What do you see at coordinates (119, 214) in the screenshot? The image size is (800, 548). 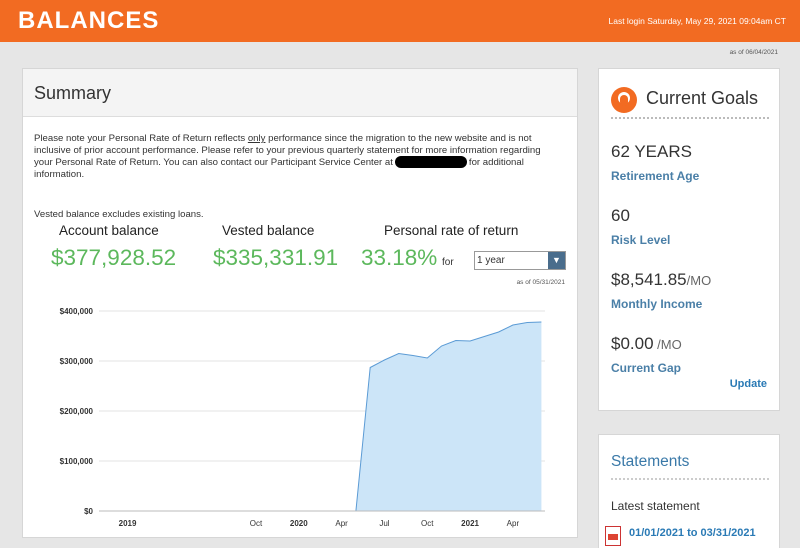 I see `vested-note: Vested balance excludes existing loans.` at bounding box center [119, 214].